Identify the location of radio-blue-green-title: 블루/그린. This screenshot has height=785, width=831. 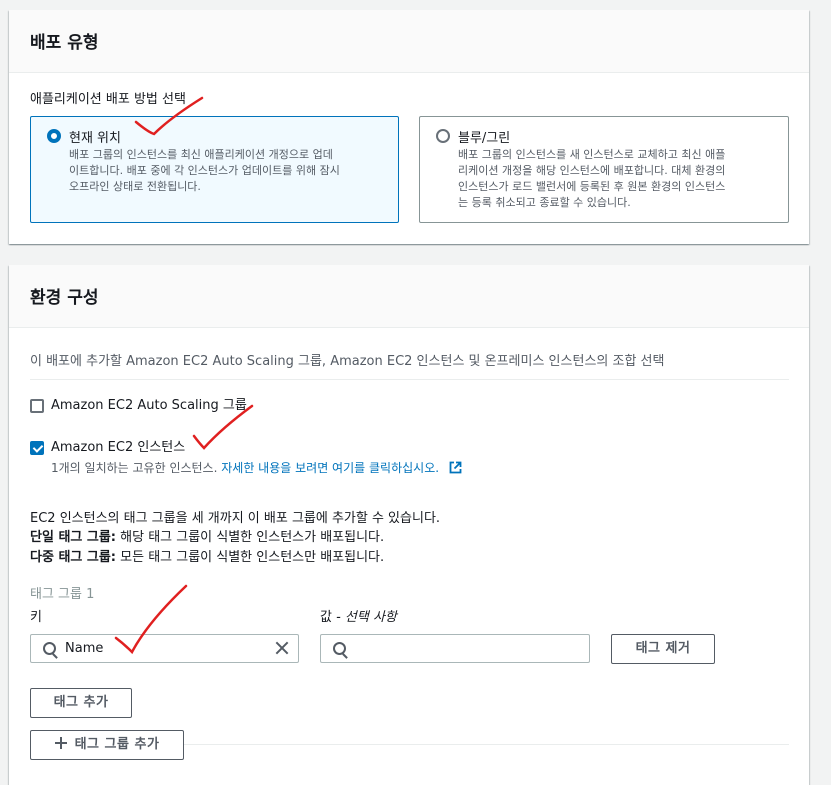
(484, 138).